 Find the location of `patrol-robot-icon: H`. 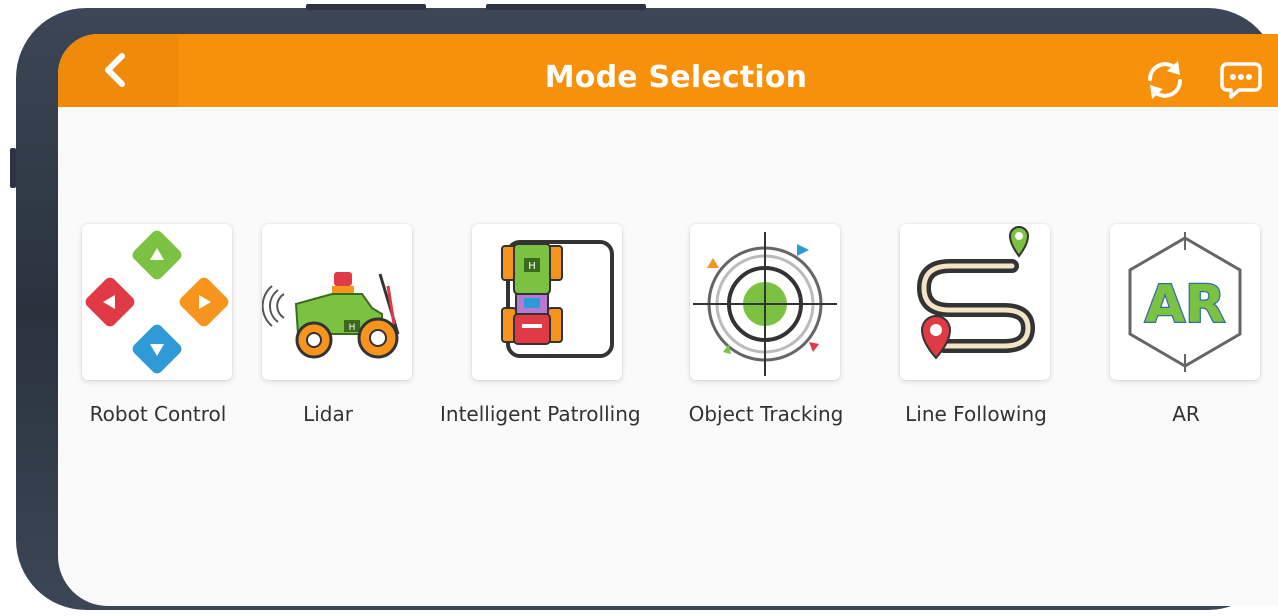

patrol-robot-icon: H is located at coordinates (557, 299).